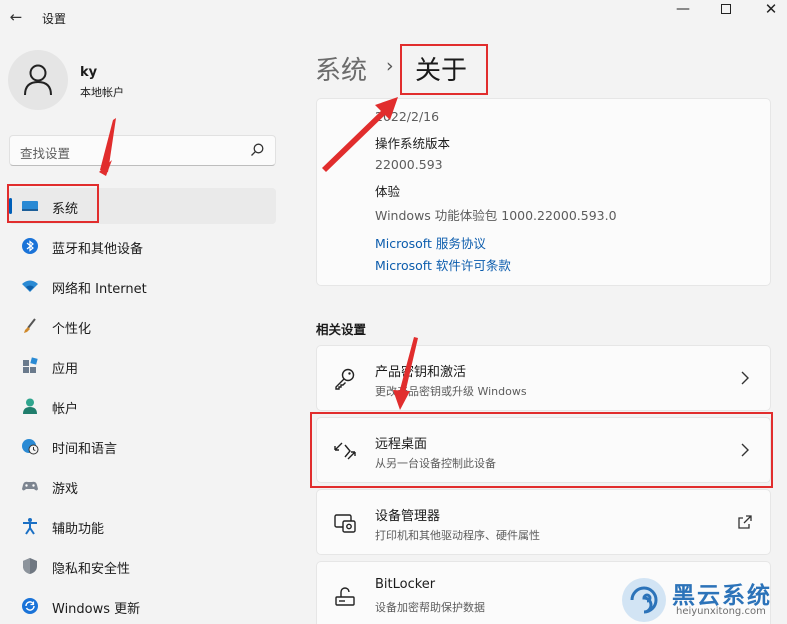 This screenshot has width=787, height=624. I want to click on sidebar-item-gaming: 游戏, so click(142, 486).